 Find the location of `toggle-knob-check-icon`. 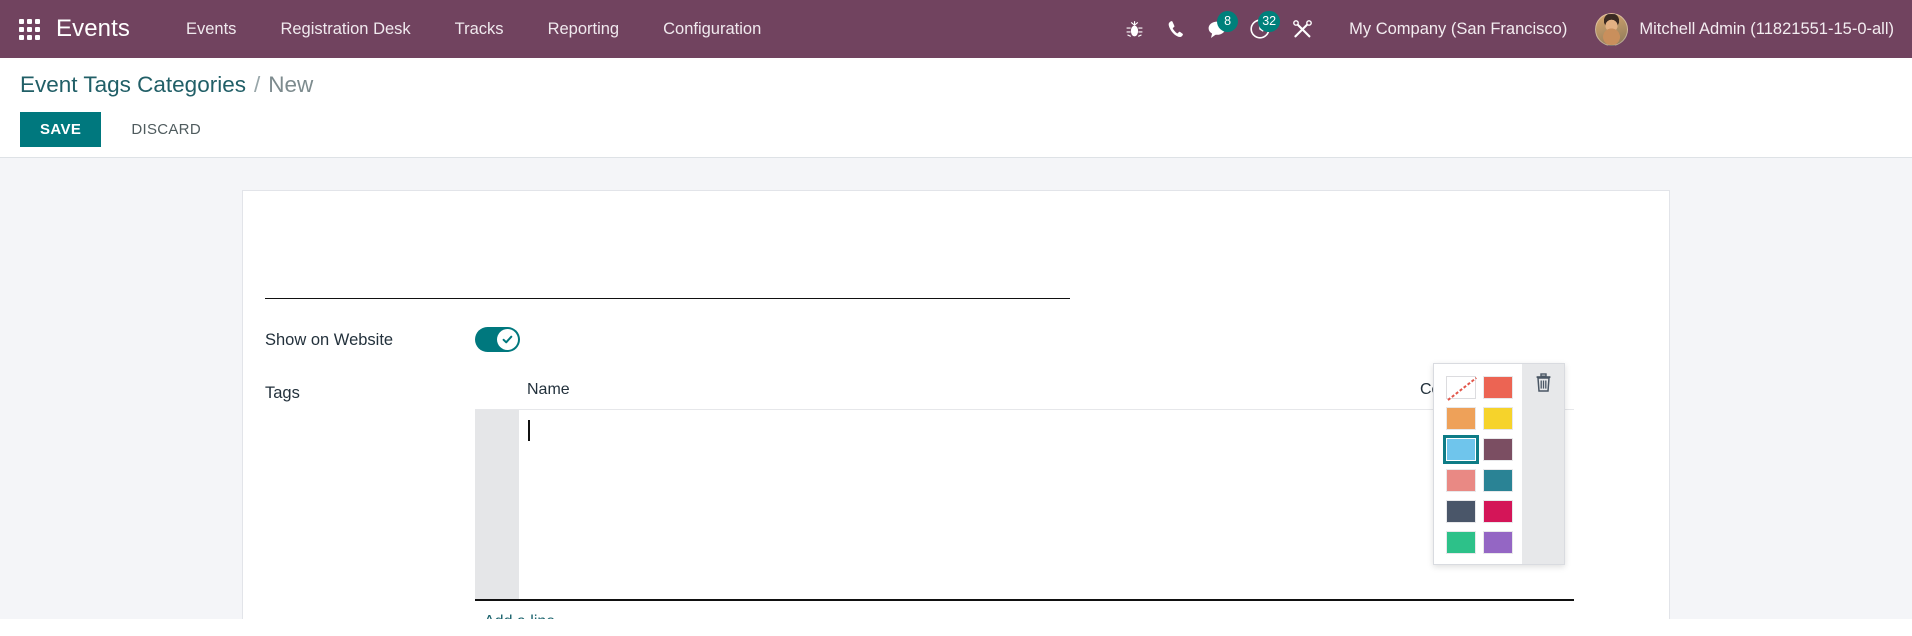

toggle-knob-check-icon is located at coordinates (507, 339).